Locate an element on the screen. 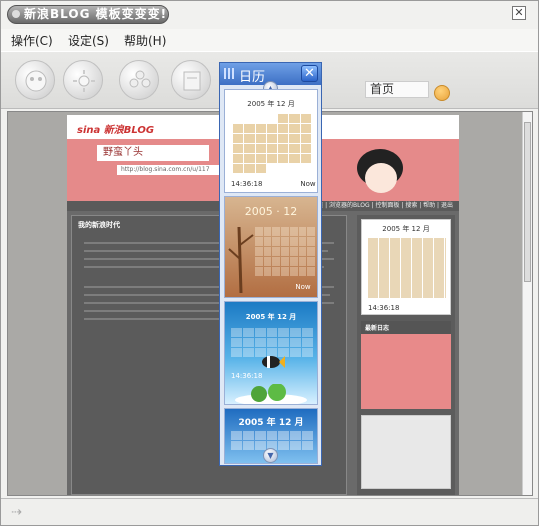 The image size is (539, 526). card2-header: 2005 · 12 is located at coordinates (271, 211).